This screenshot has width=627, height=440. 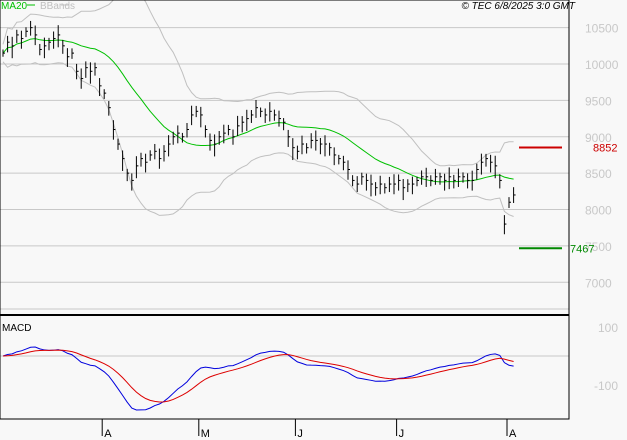 I want to click on y-tick-label: 8500, so click(x=598, y=174).